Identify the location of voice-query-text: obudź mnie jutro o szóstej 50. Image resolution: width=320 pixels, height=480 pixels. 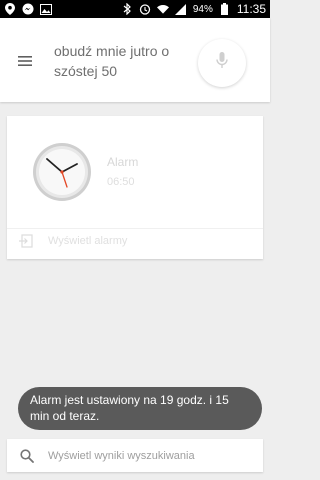
(124, 61).